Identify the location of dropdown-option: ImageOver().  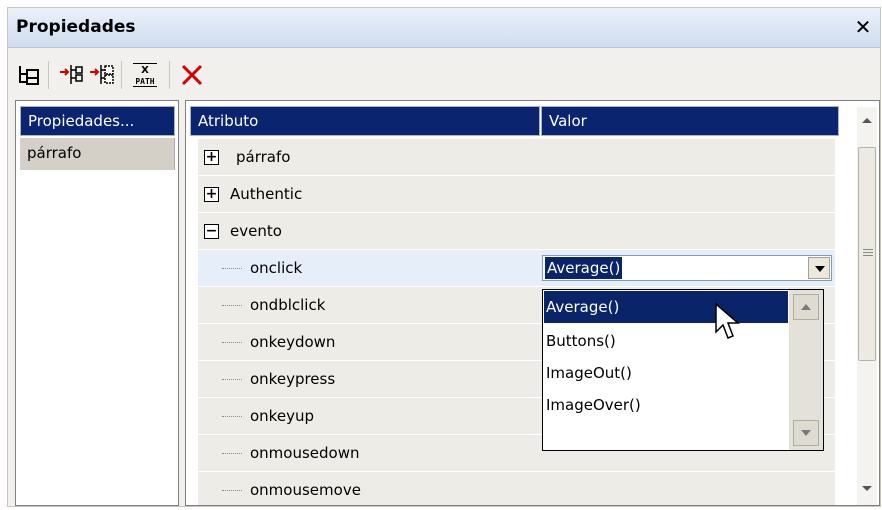
(666, 405).